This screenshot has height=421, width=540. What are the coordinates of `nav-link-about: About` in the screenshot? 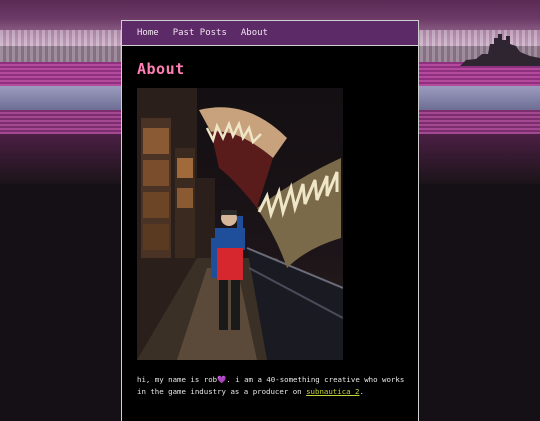 It's located at (254, 33).